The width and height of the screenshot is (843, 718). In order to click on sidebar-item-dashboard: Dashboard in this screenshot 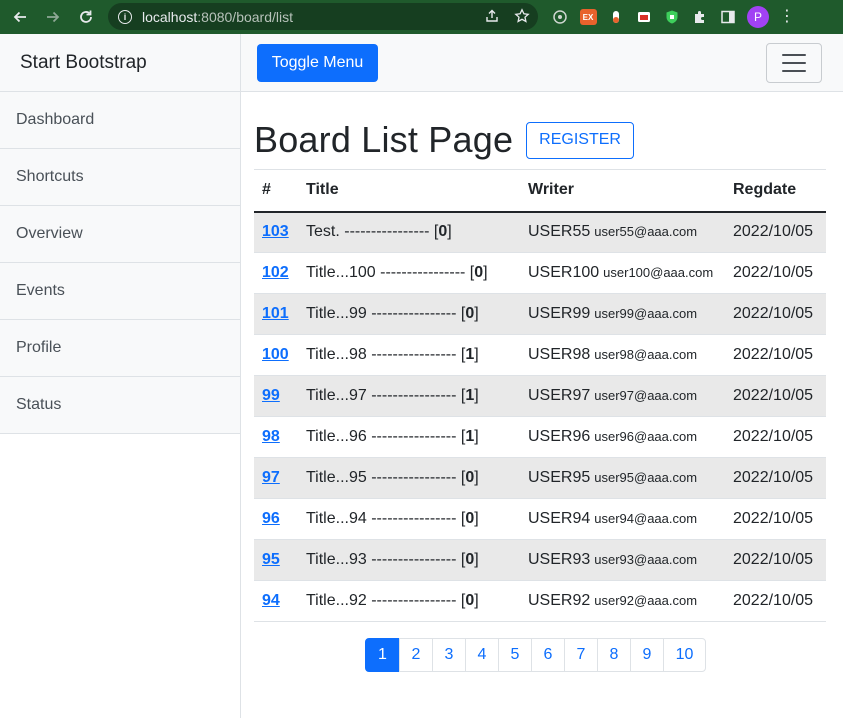, I will do `click(120, 120)`.